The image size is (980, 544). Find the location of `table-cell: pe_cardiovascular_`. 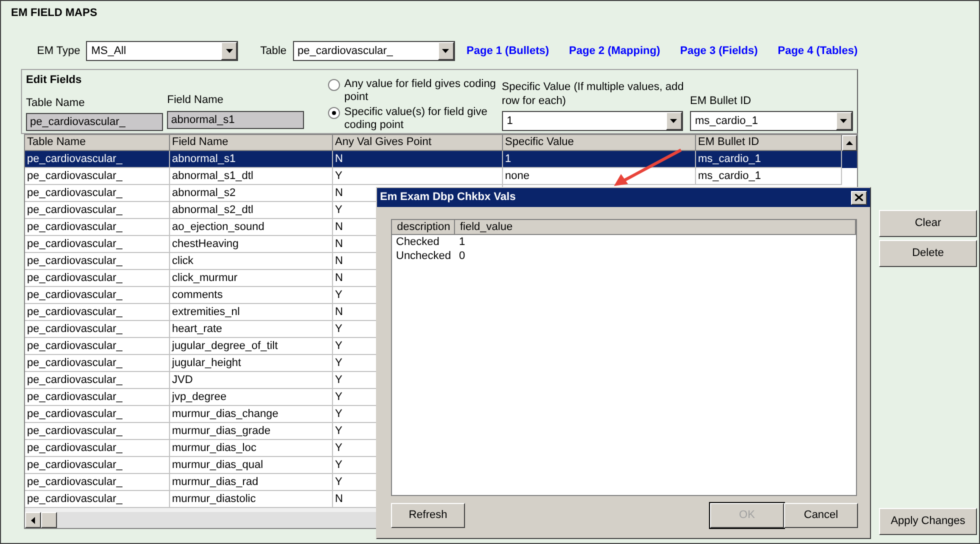

table-cell: pe_cardiovascular_ is located at coordinates (97, 499).